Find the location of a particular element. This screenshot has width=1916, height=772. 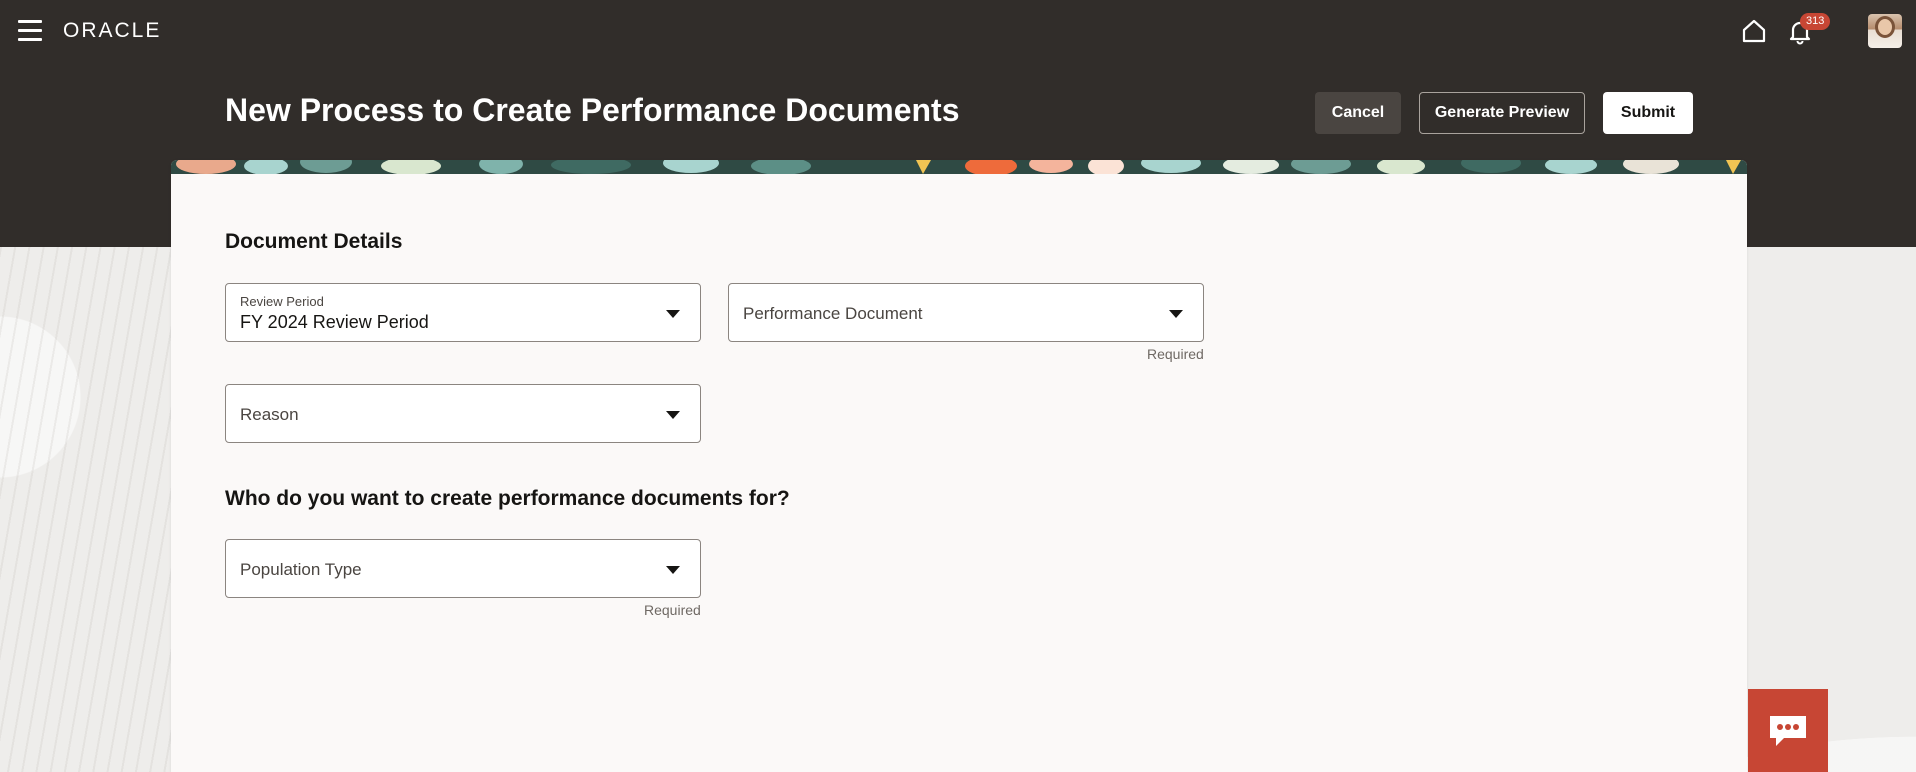

home-icon is located at coordinates (1754, 31).